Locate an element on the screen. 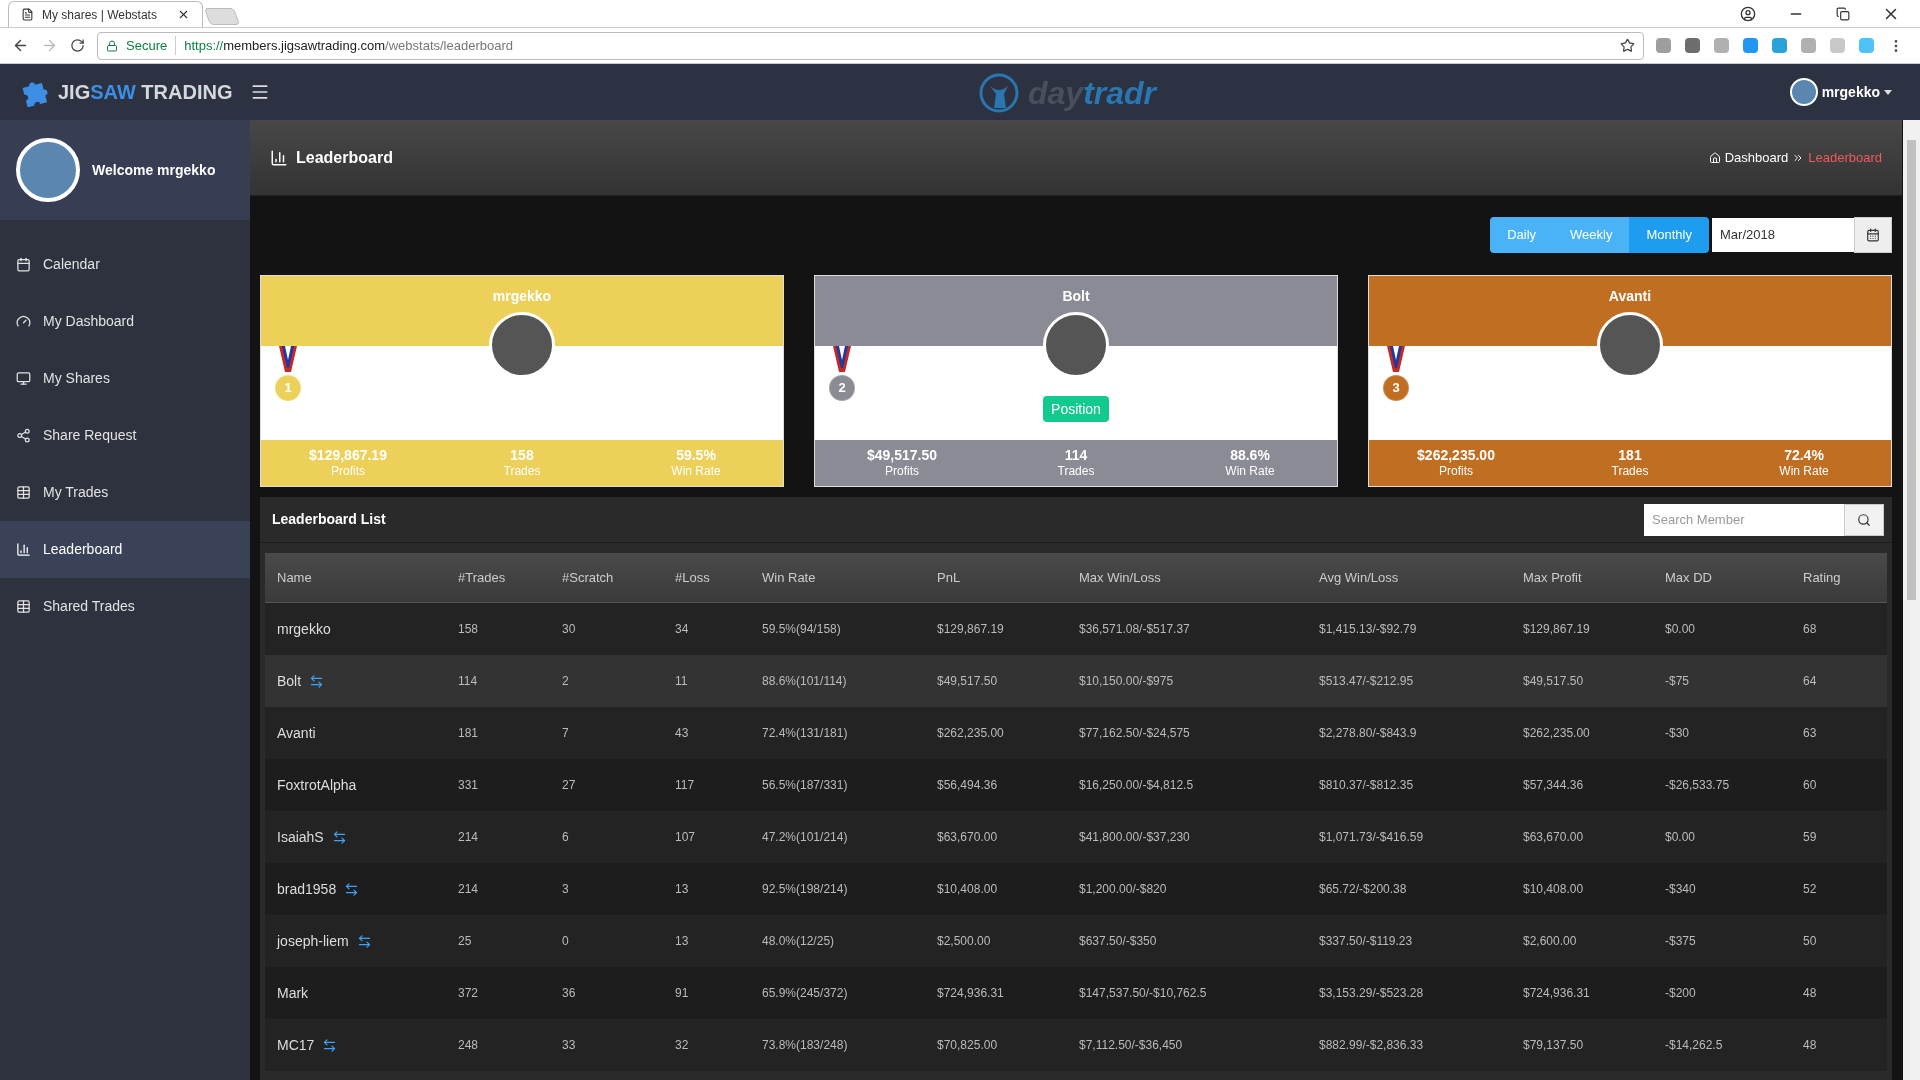 The width and height of the screenshot is (1920, 1080). table-cell-text: 48 is located at coordinates (1810, 993).